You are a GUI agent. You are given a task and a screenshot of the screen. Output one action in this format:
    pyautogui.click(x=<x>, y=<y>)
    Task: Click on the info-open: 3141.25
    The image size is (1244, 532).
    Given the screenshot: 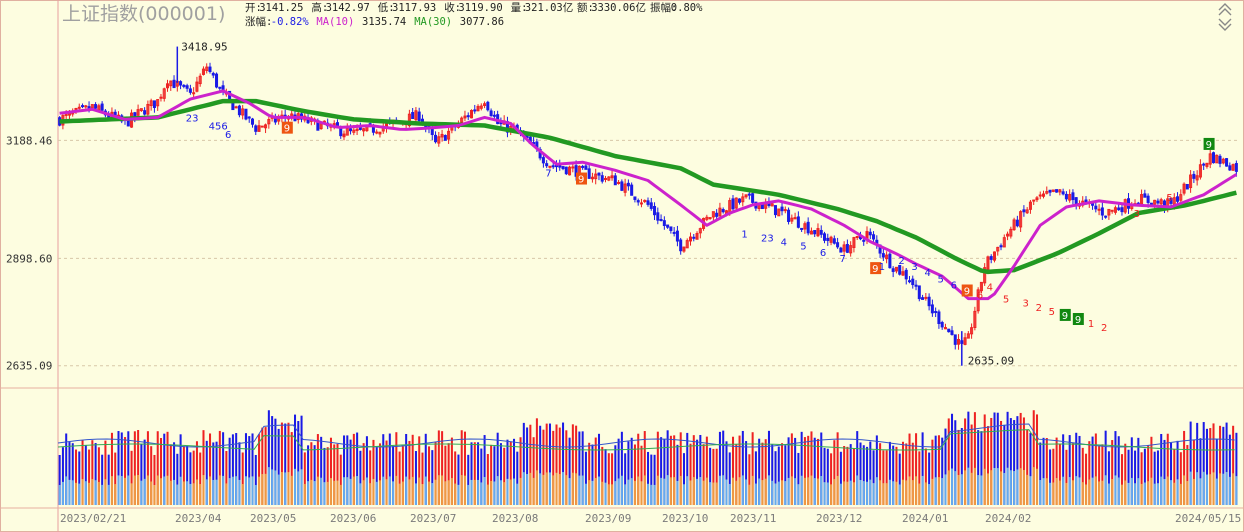 What is the action you would take?
    pyautogui.click(x=281, y=8)
    